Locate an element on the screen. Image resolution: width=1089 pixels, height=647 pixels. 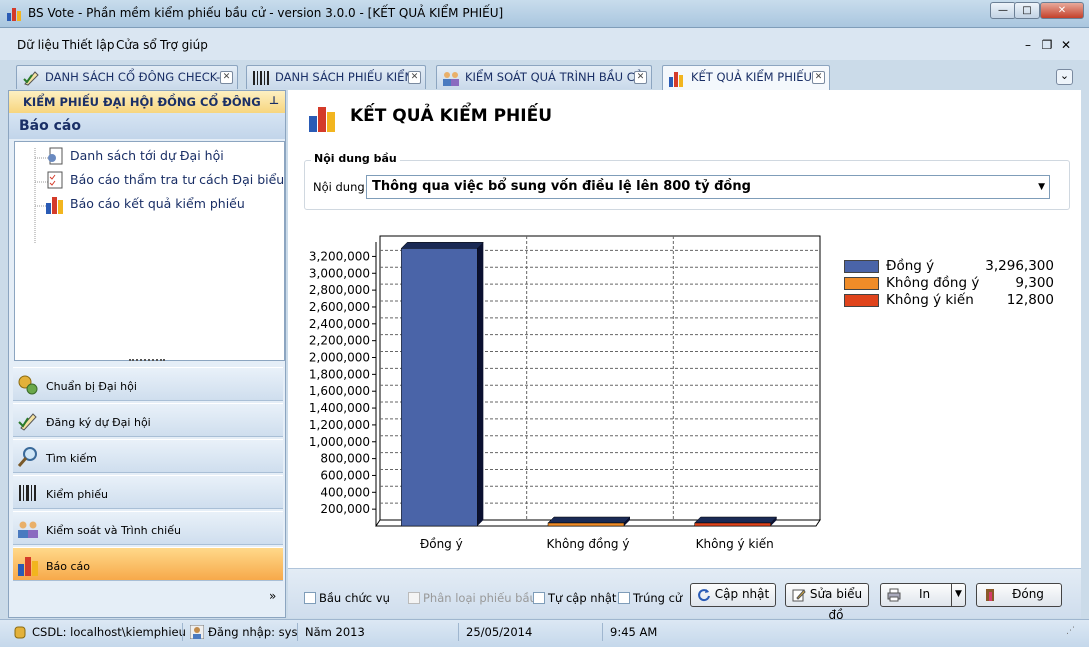
nav-label: Báo cáo is located at coordinates (68, 566).